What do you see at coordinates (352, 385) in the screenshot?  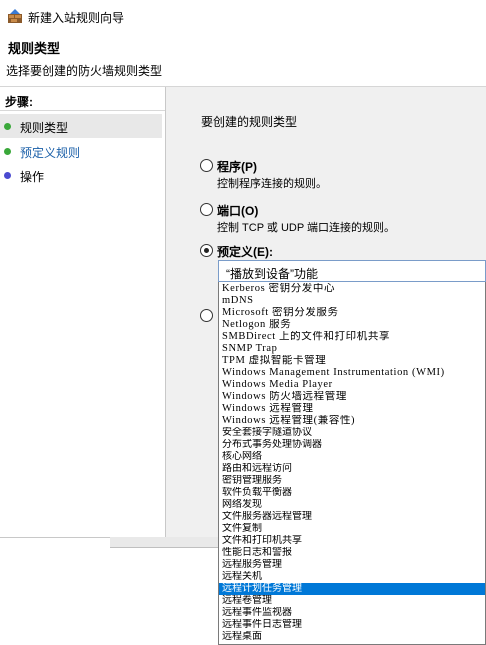 I see `dropdown-option: Windows Media Player` at bounding box center [352, 385].